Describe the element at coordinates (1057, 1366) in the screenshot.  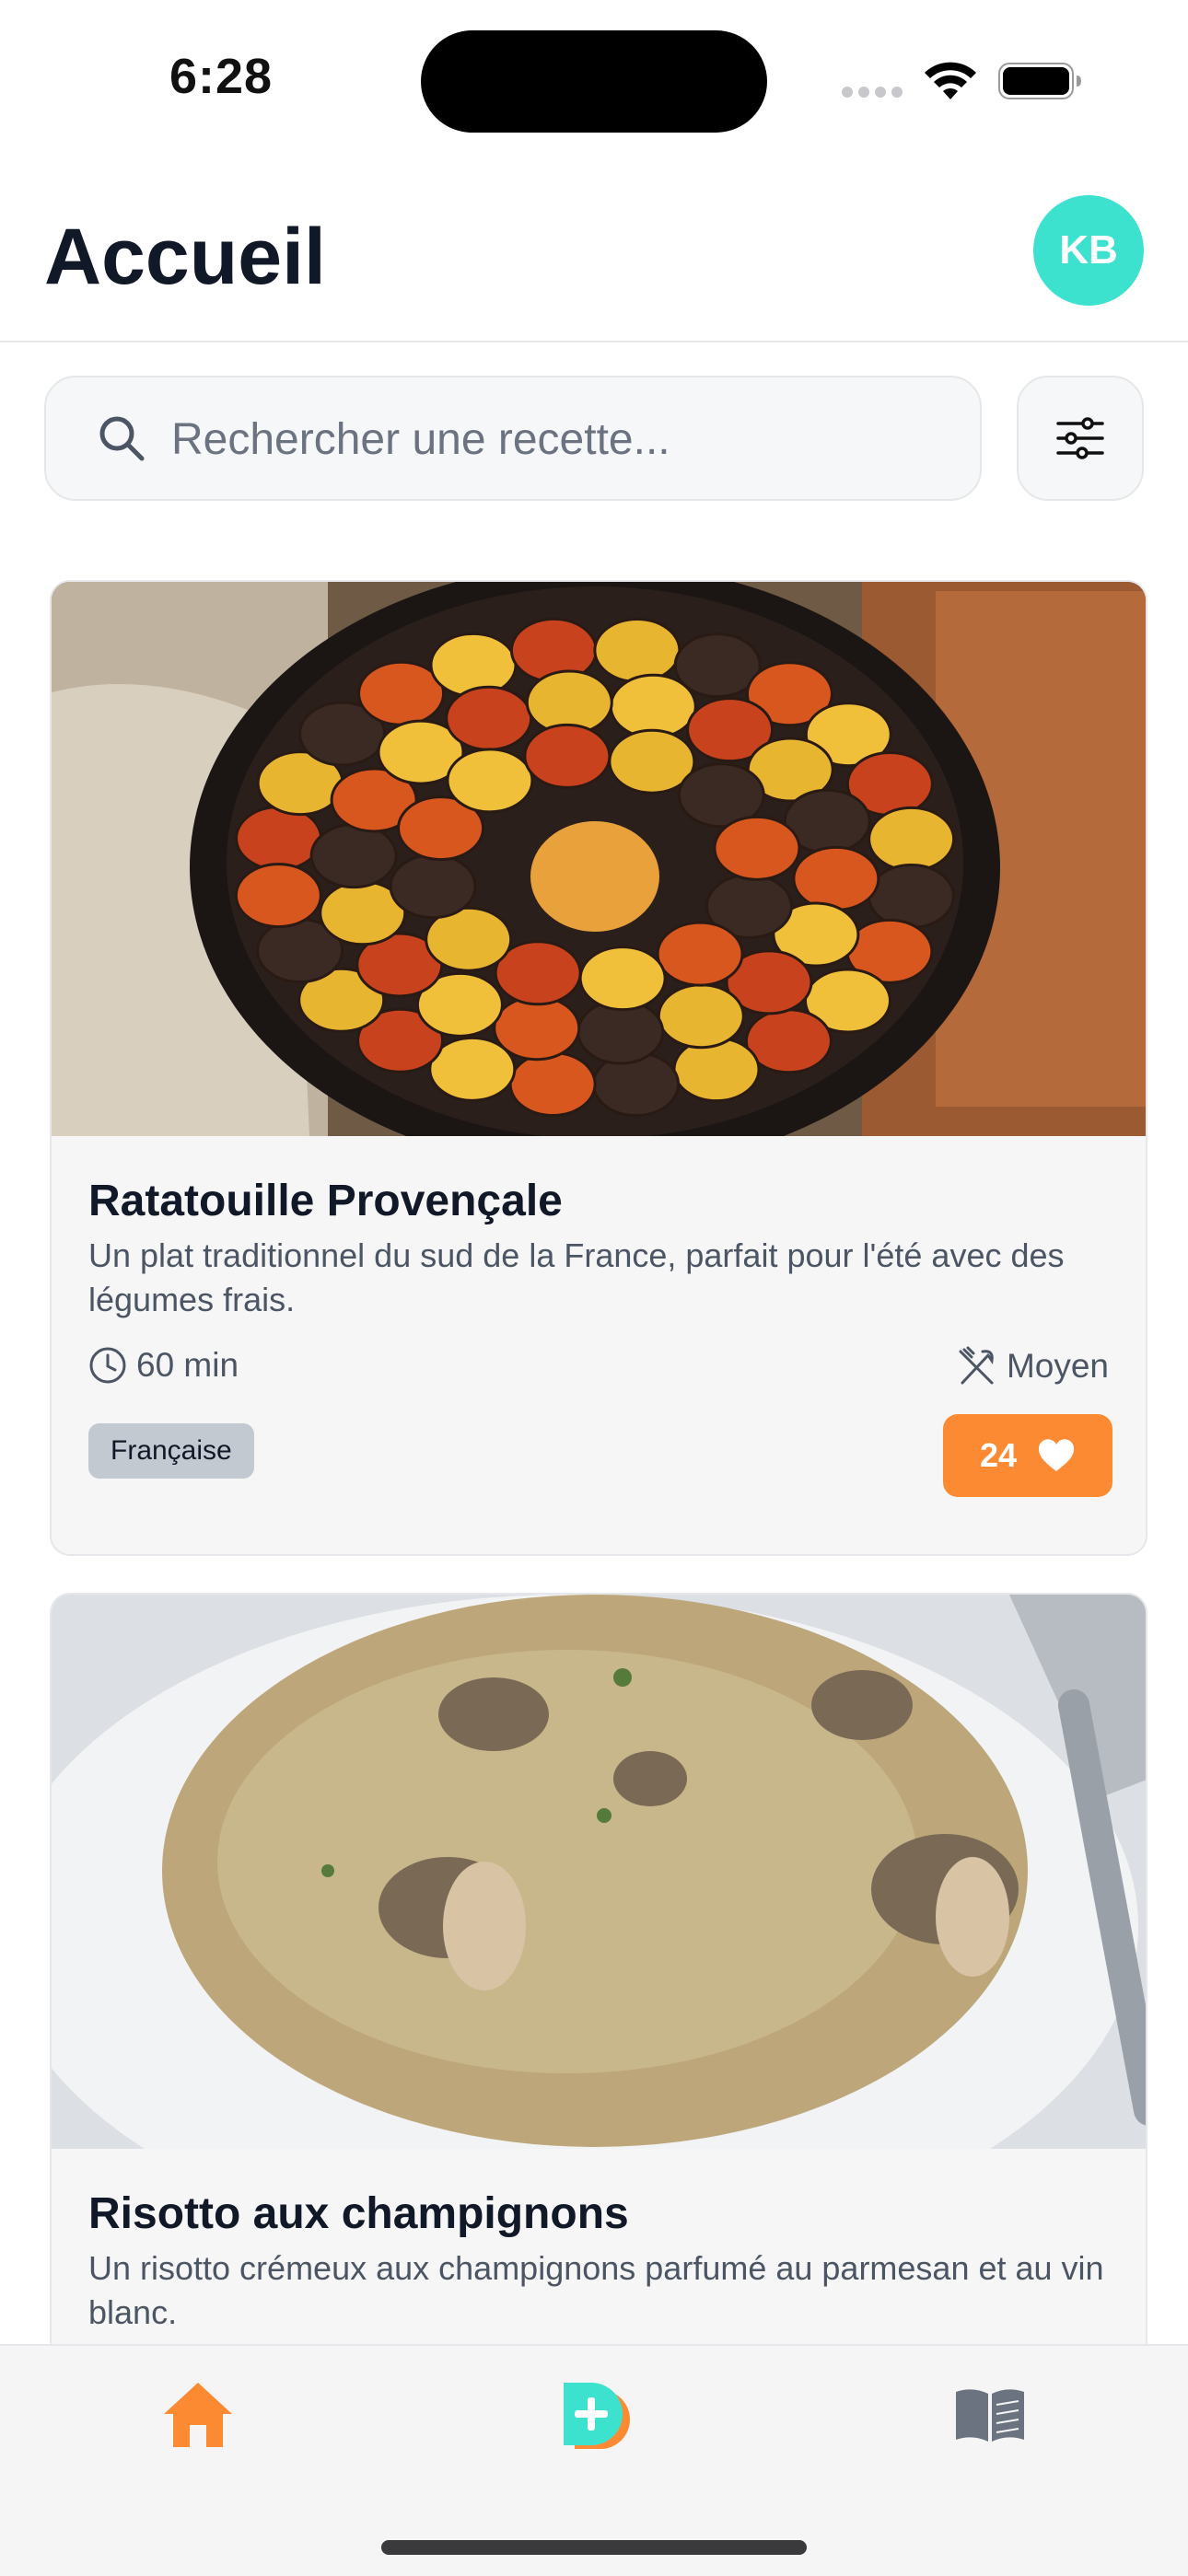
I see `difficulty-label: Moyen` at that location.